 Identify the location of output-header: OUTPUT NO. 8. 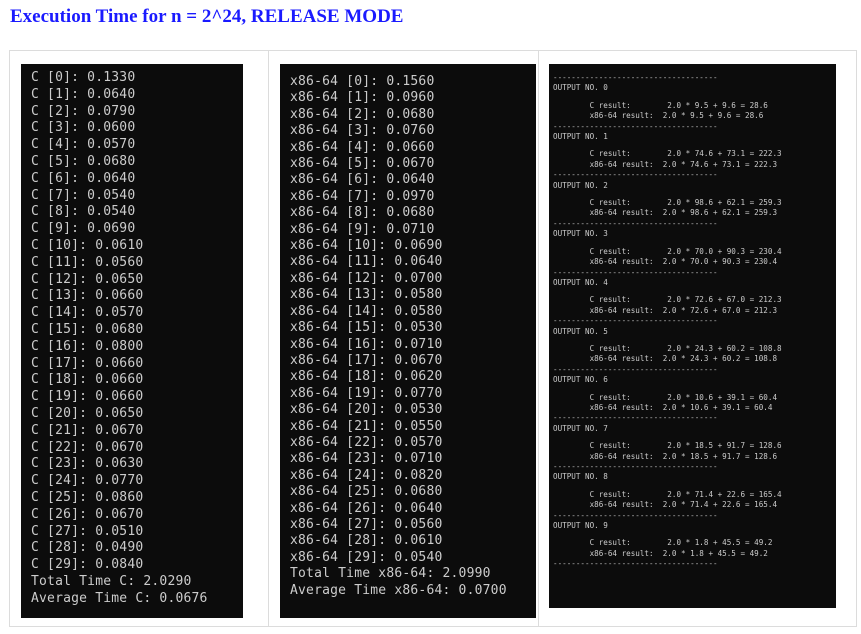
(580, 477).